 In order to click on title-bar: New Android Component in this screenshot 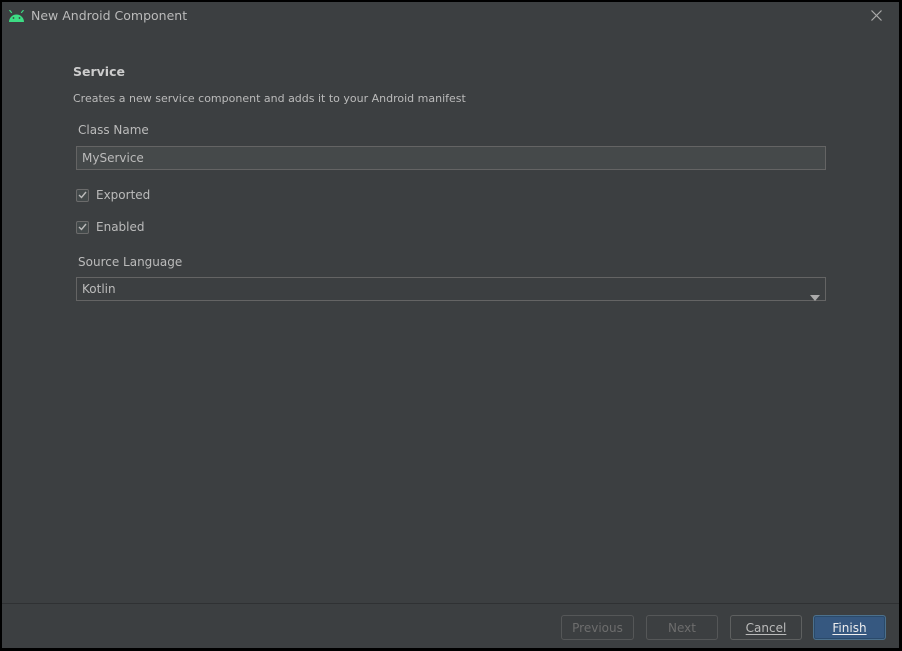, I will do `click(450, 15)`.